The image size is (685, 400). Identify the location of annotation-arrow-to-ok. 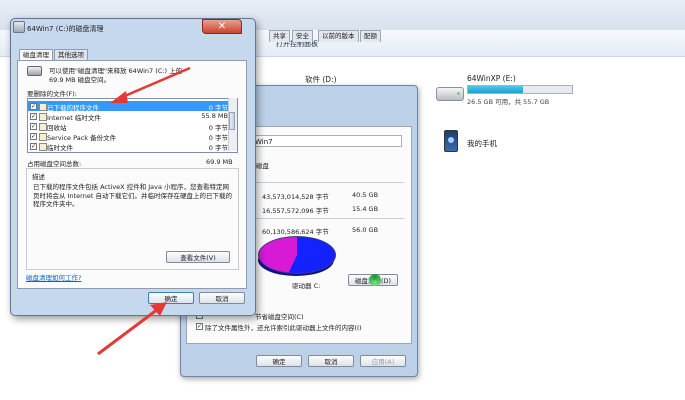
(132, 329).